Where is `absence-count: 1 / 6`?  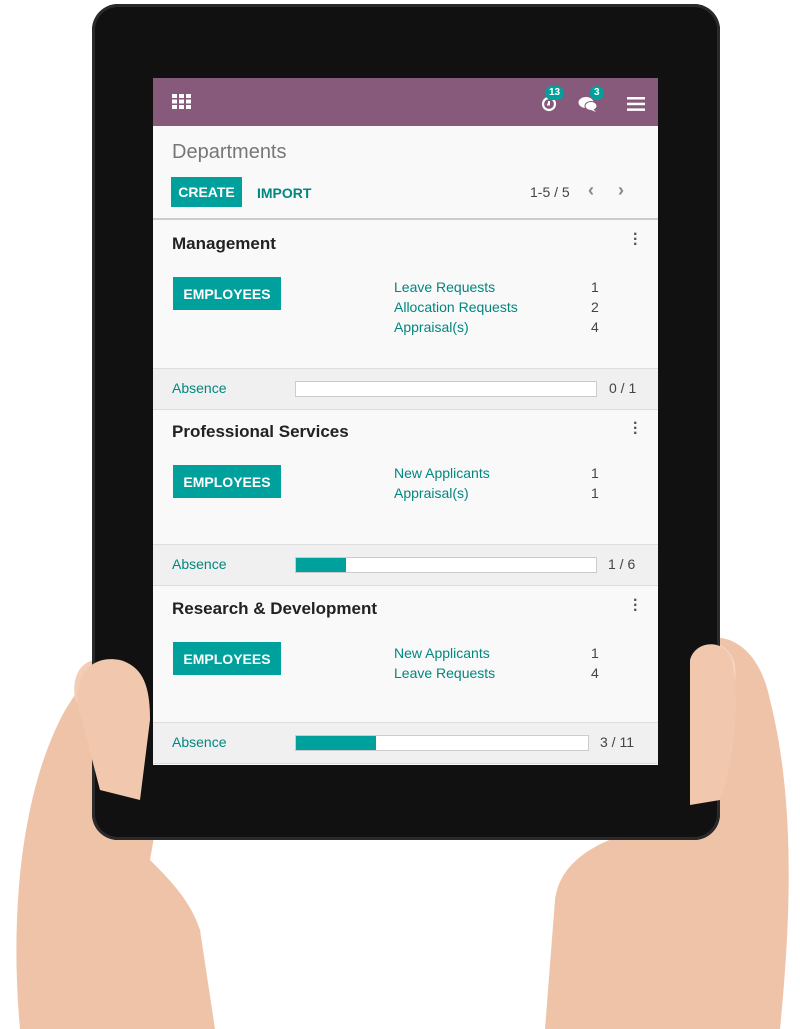
absence-count: 1 / 6 is located at coordinates (622, 564).